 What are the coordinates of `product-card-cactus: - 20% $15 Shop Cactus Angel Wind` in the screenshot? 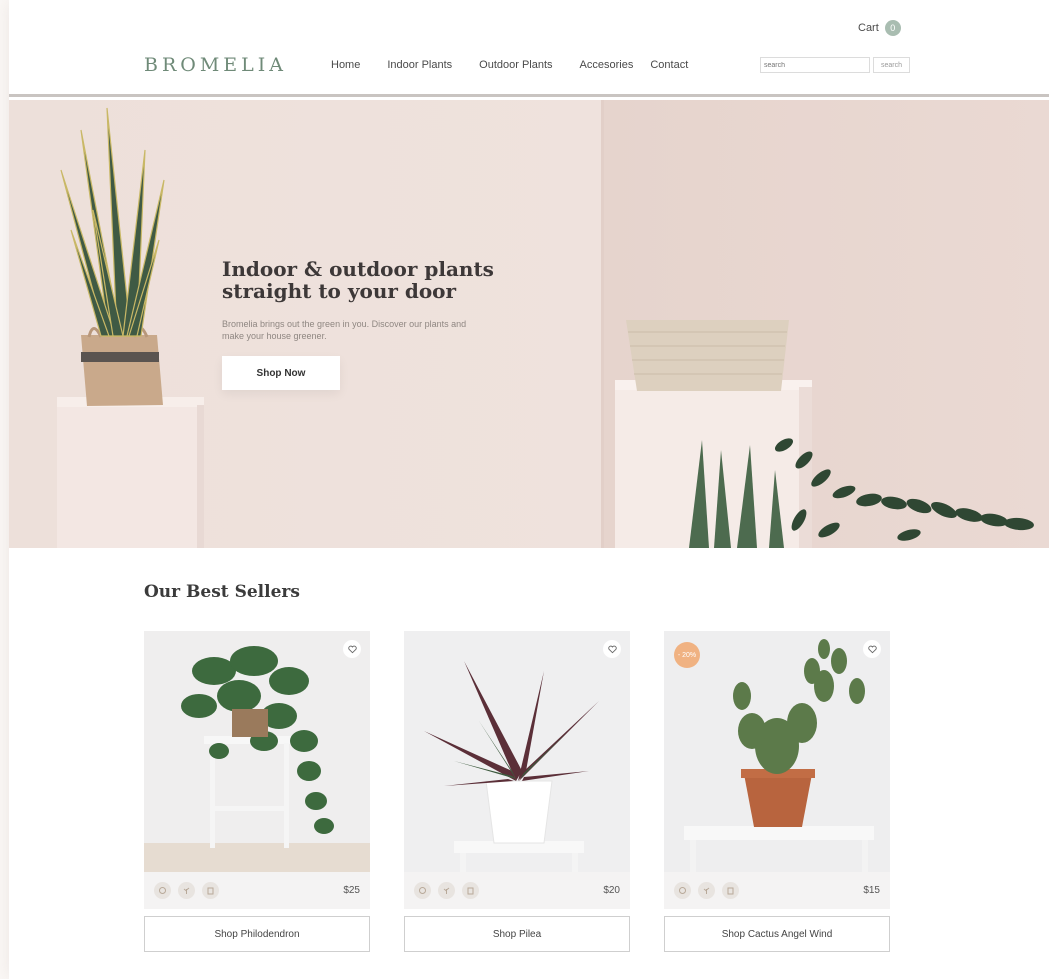 It's located at (777, 791).